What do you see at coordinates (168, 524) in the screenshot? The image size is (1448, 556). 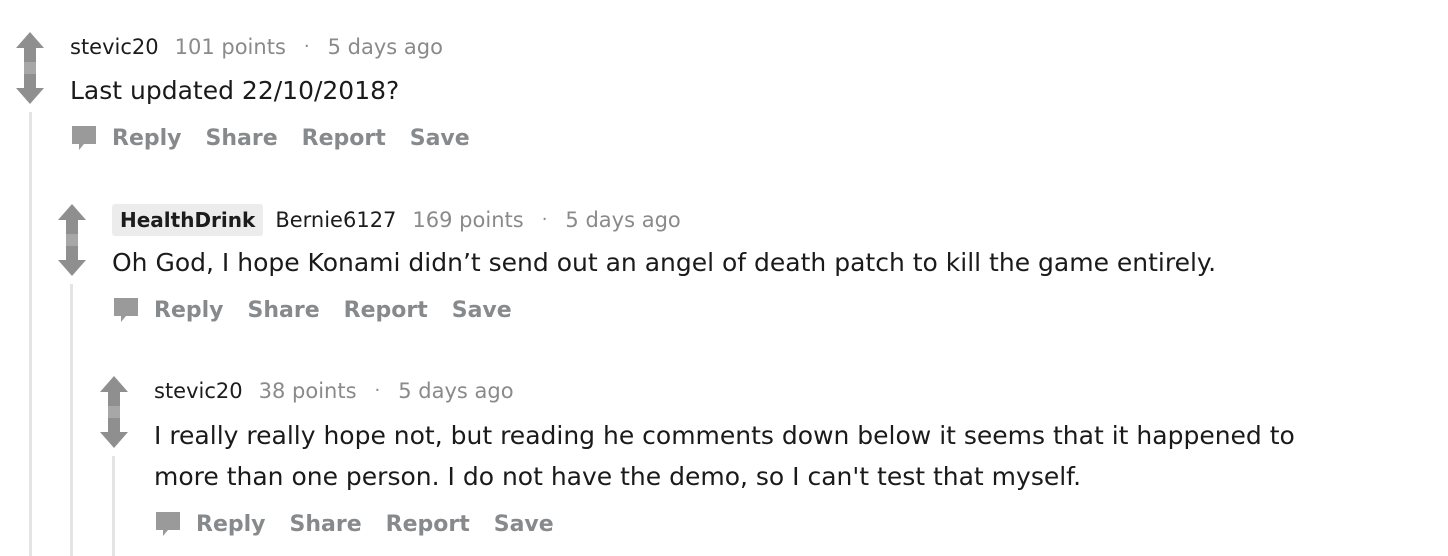 I see `comment-bubble-icon` at bounding box center [168, 524].